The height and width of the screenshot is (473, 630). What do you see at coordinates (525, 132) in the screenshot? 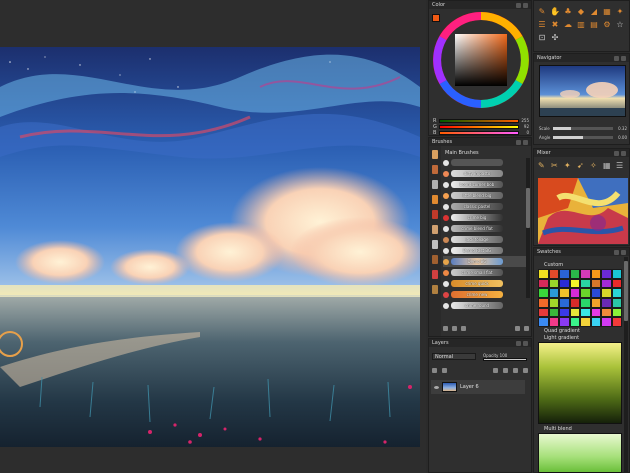
I see `blue-value: 0` at bounding box center [525, 132].